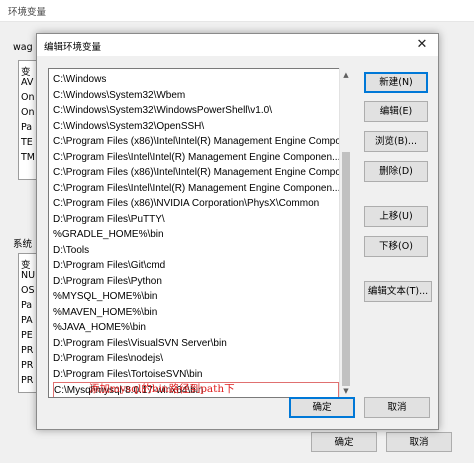 The image size is (474, 463). Describe the element at coordinates (397, 407) in the screenshot. I see `dialog-cancel-button: 取消` at that location.